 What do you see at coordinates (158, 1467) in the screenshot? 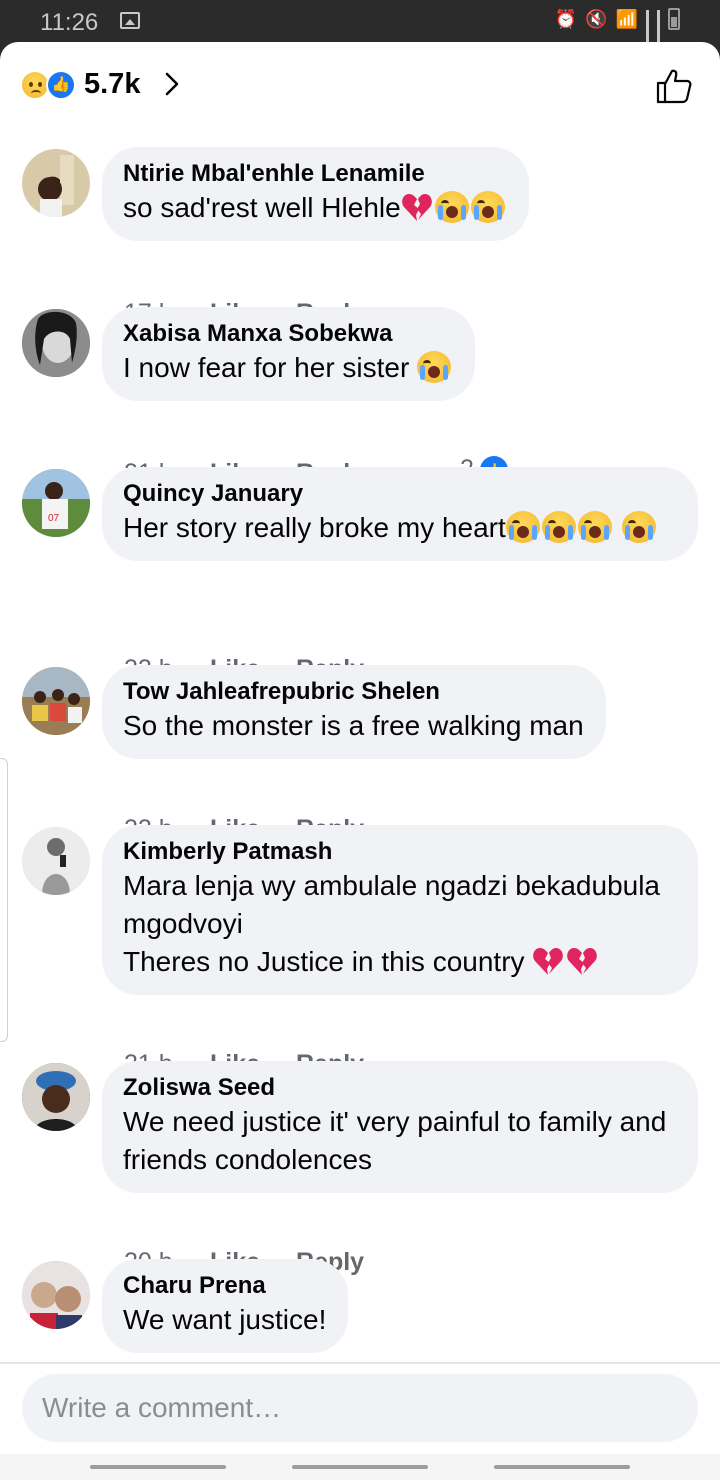
I see `nav-recents-pill` at bounding box center [158, 1467].